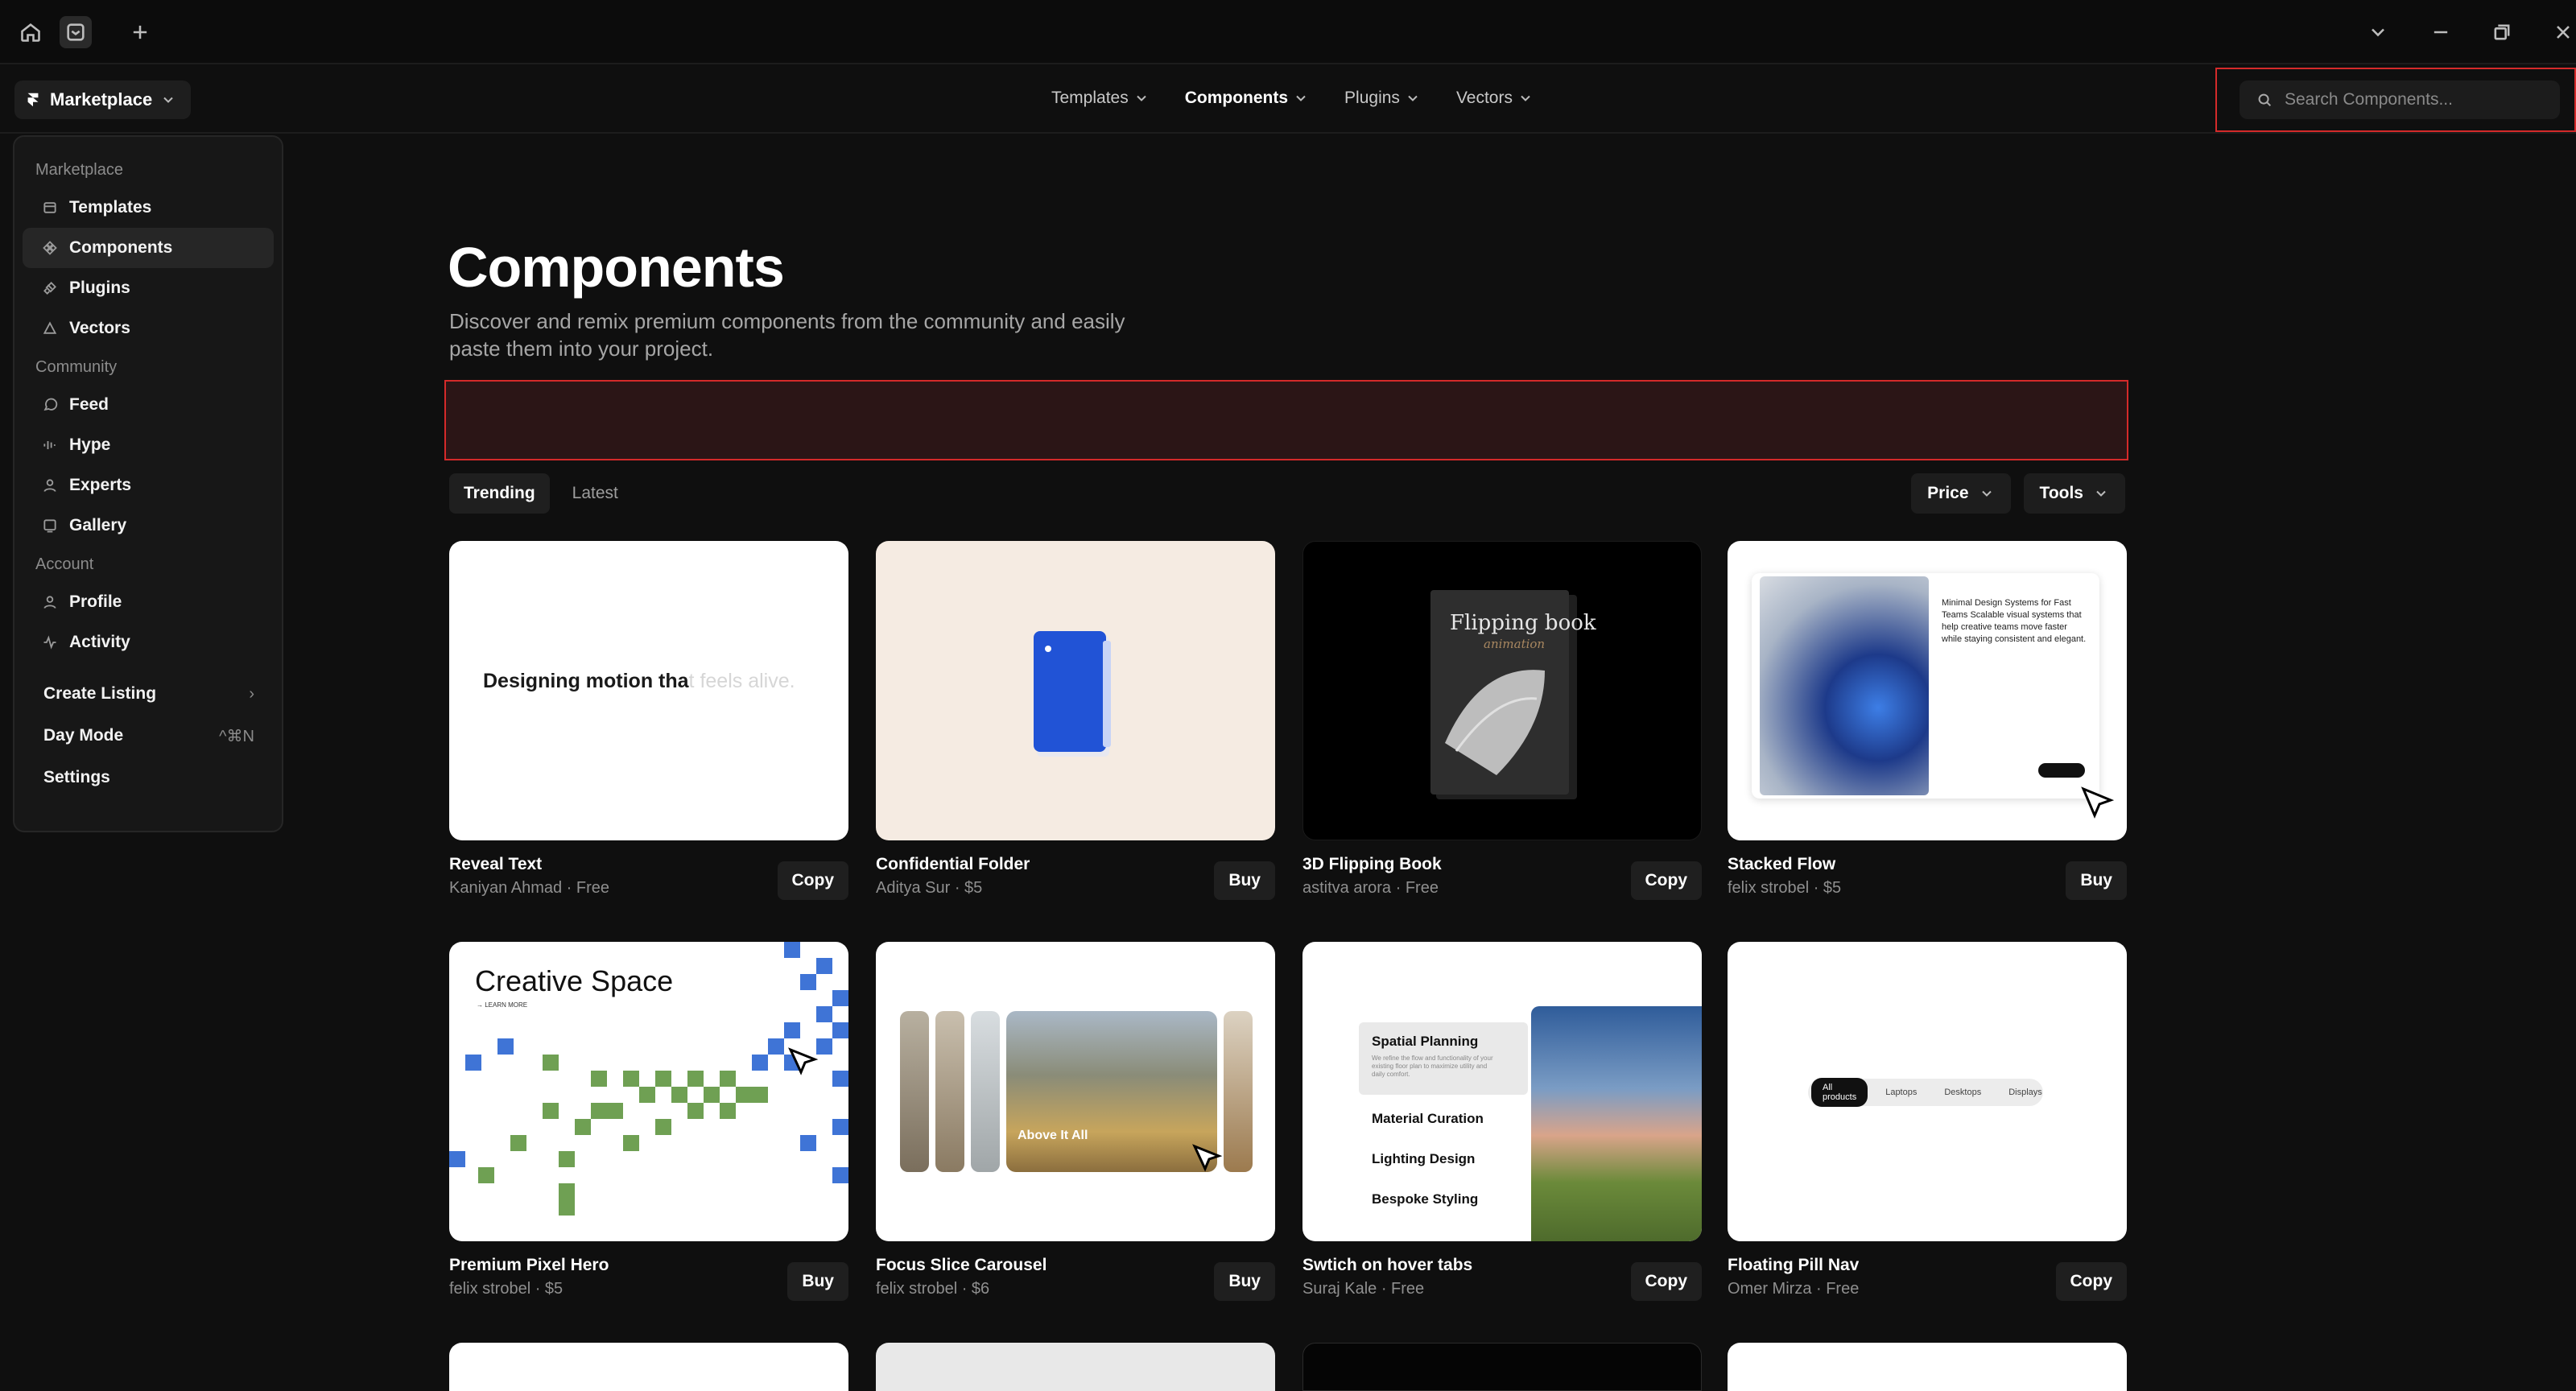 The width and height of the screenshot is (2576, 1391). I want to click on marketplace-label: Marketplace, so click(101, 99).